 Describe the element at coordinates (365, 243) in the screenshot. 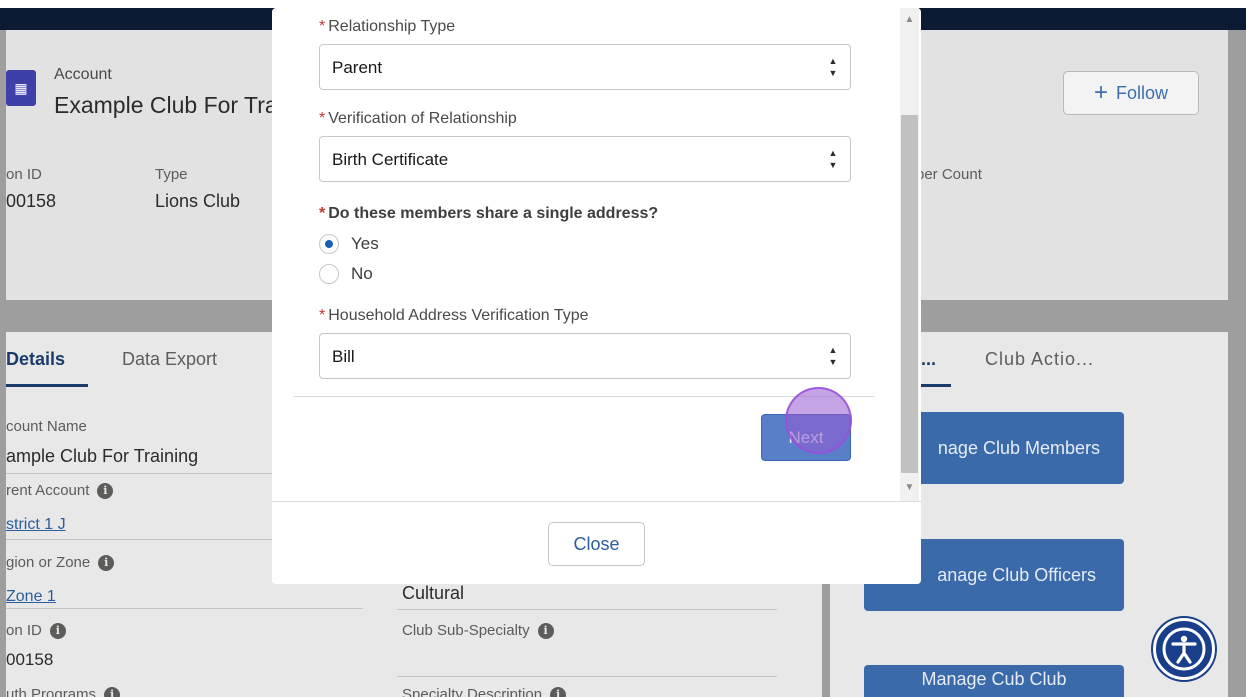

I see `radio-yes-label: Yes` at that location.